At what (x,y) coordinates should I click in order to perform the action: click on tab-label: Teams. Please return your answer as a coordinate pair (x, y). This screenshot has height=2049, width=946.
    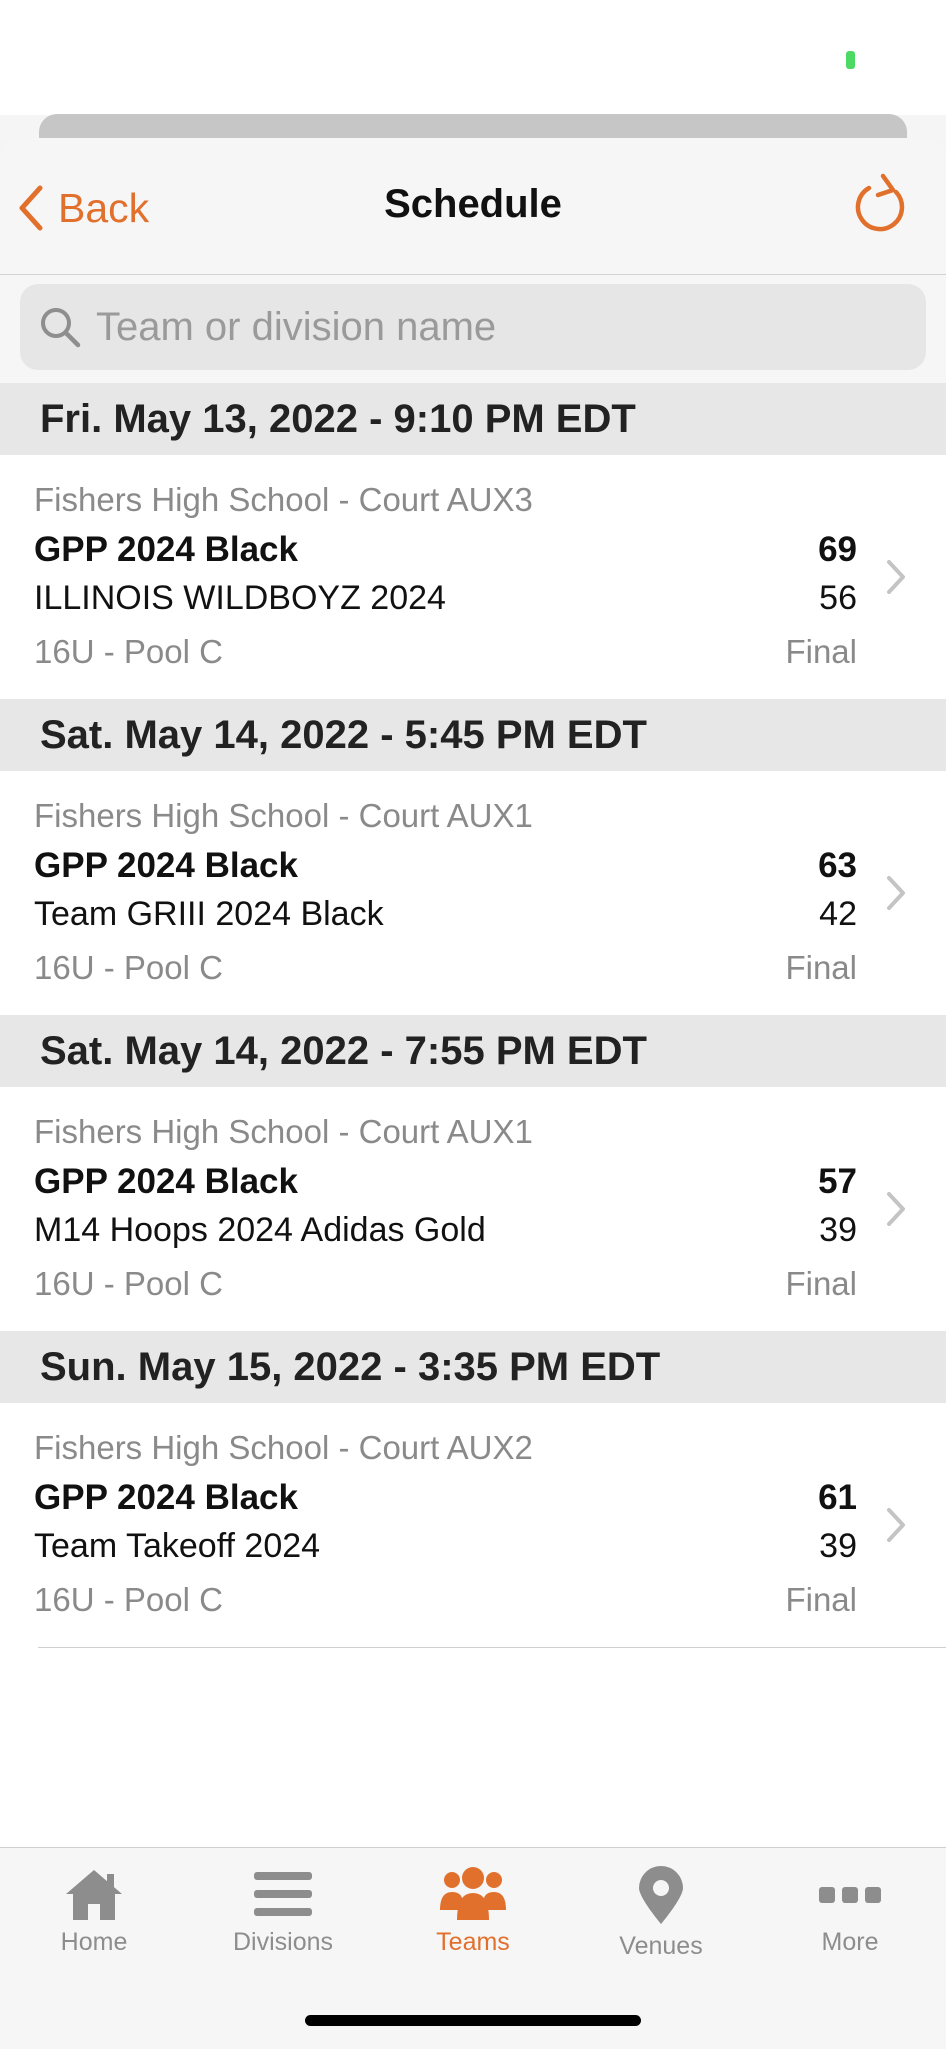
    Looking at the image, I should click on (473, 1942).